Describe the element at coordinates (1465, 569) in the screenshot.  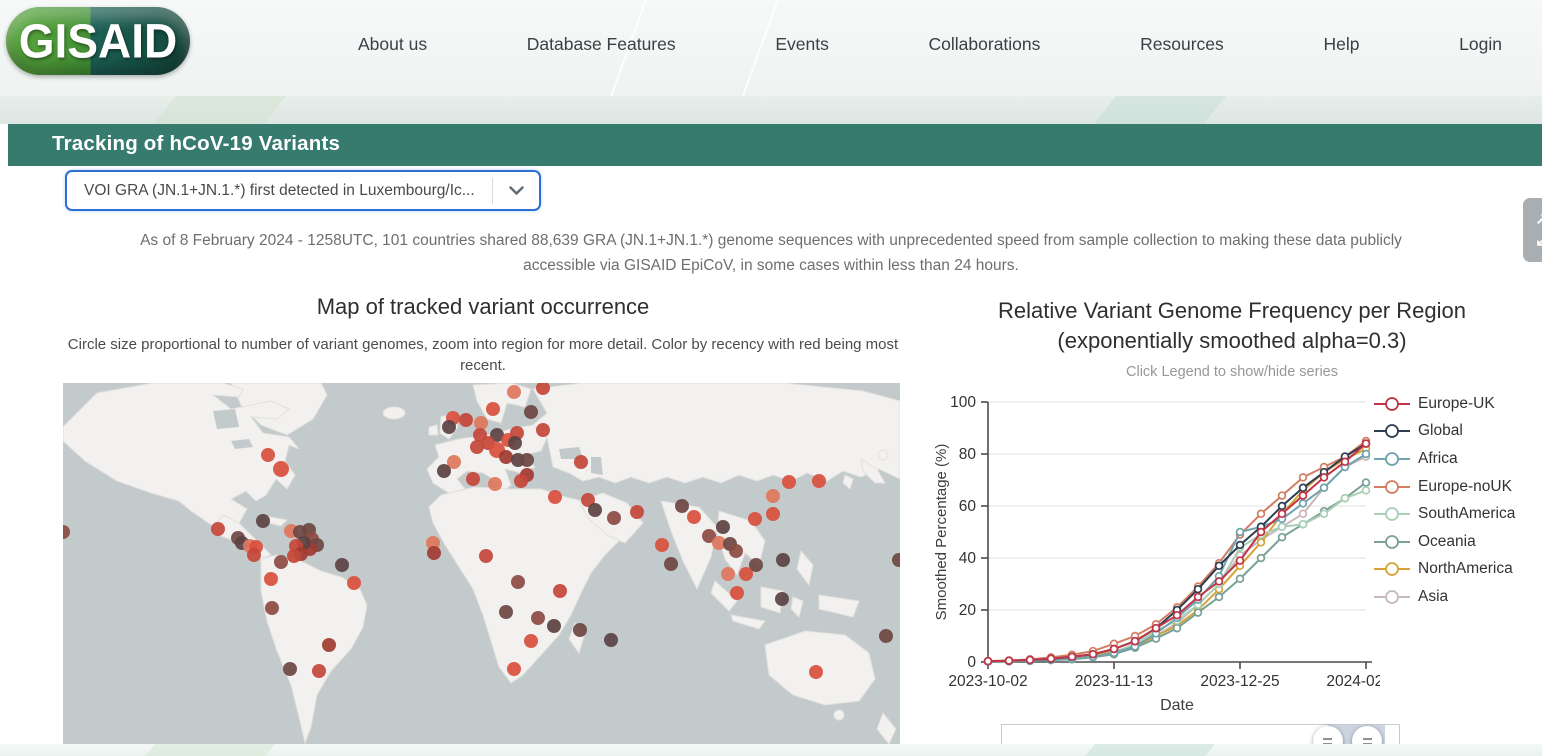
I see `legend-label: NorthAmerica` at that location.